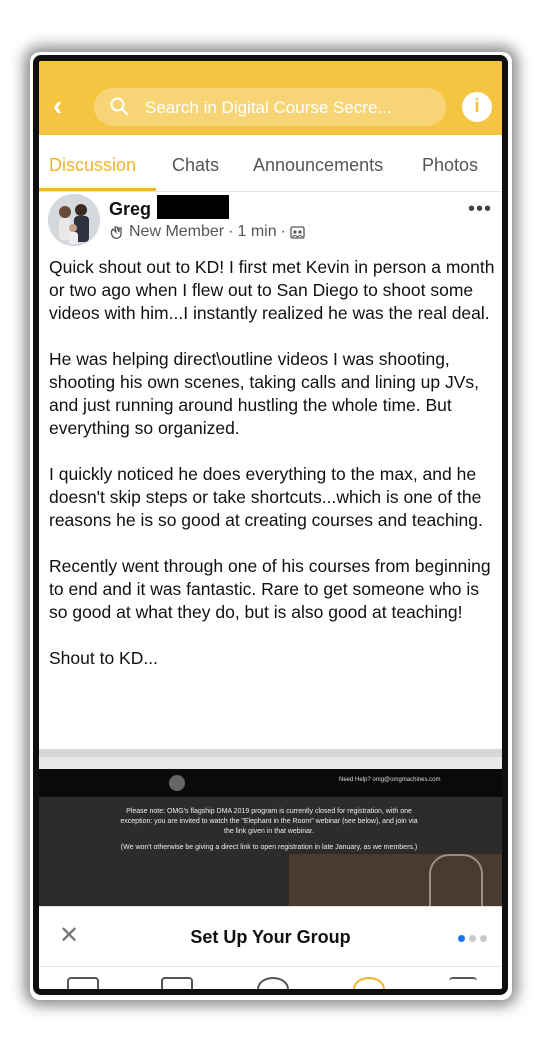 The width and height of the screenshot is (536, 1050). What do you see at coordinates (297, 232) in the screenshot?
I see `group-audience-icon` at bounding box center [297, 232].